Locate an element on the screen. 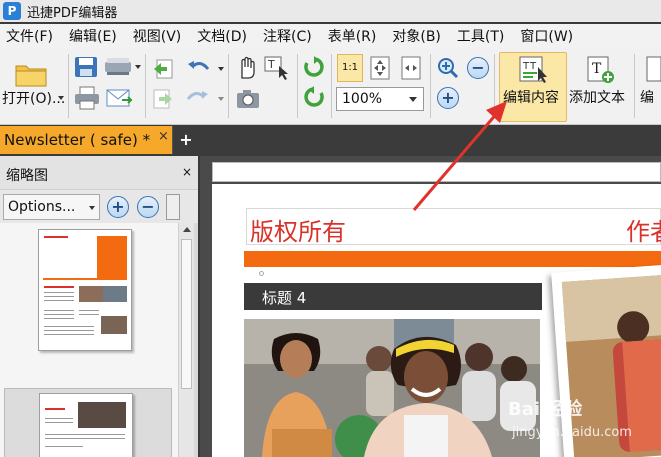 Image resolution: width=661 pixels, height=457 pixels. thumbnail-zoom-out-icon: − is located at coordinates (148, 207).